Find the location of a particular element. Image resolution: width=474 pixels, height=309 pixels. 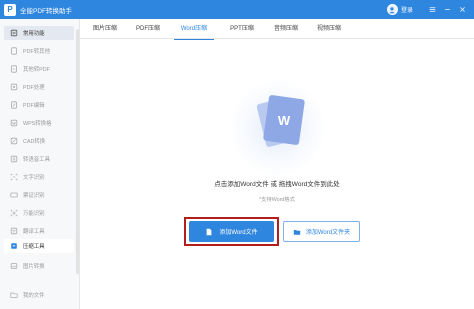

pdf-convert-icon is located at coordinates (14, 51).